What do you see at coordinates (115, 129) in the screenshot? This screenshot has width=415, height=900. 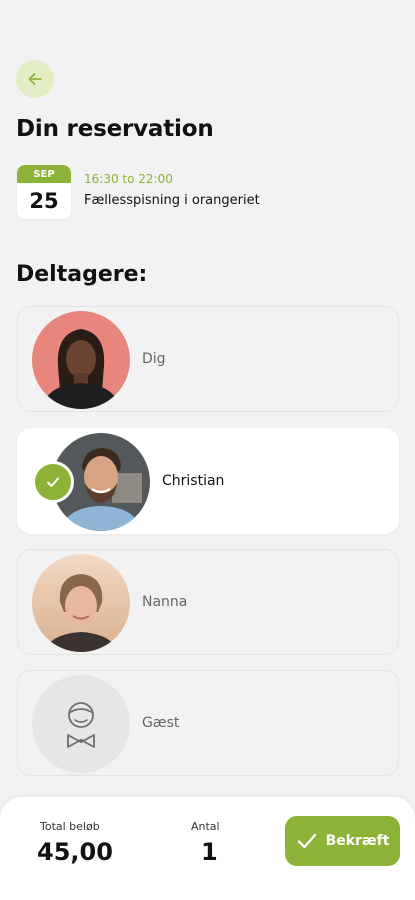 I see `page-title: Din reservation` at bounding box center [115, 129].